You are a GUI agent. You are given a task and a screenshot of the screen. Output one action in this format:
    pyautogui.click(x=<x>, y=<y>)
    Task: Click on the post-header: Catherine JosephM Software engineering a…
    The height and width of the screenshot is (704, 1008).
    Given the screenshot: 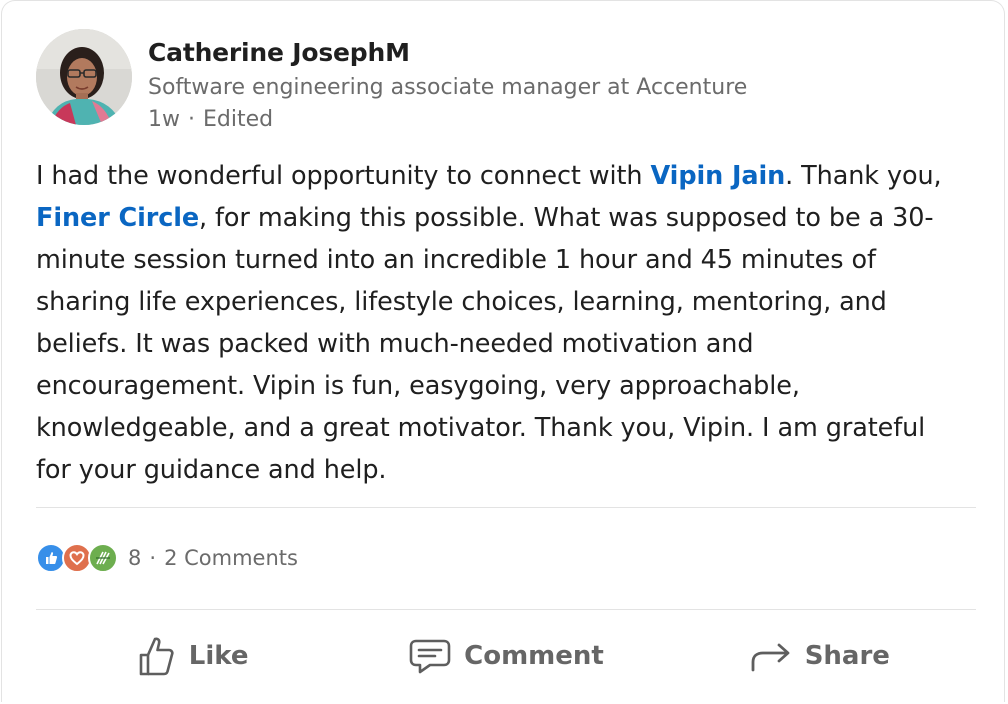 What is the action you would take?
    pyautogui.click(x=391, y=82)
    